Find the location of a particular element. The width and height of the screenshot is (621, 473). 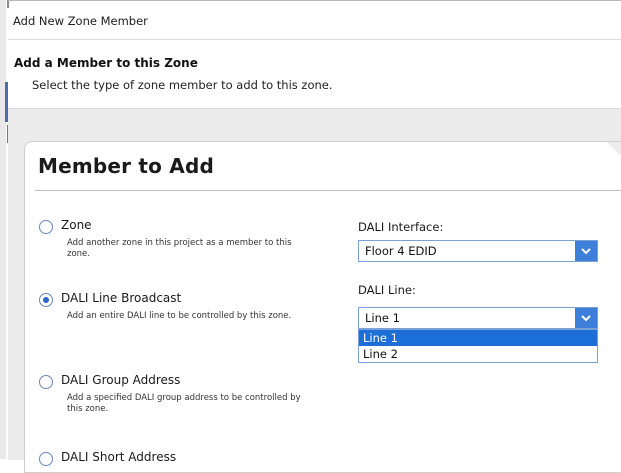

radio-zone is located at coordinates (46, 227).